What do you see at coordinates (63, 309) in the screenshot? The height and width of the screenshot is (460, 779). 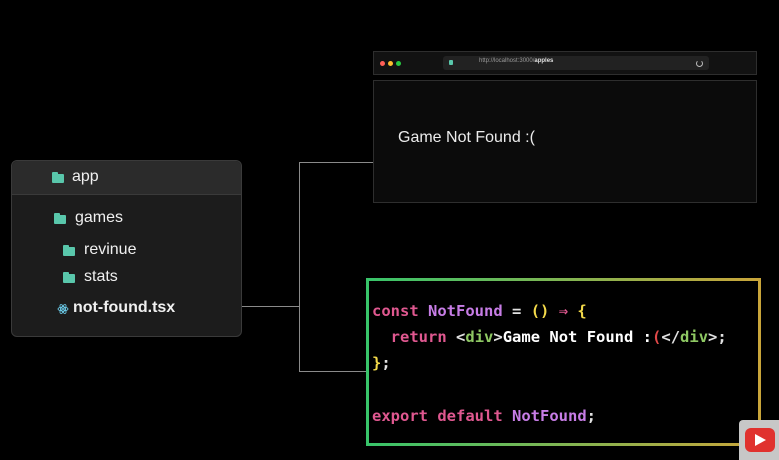 I see `react-icon` at bounding box center [63, 309].